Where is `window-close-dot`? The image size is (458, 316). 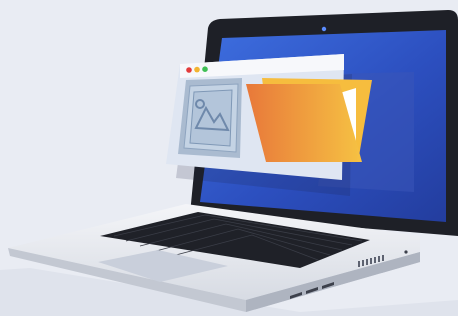 window-close-dot is located at coordinates (189, 70).